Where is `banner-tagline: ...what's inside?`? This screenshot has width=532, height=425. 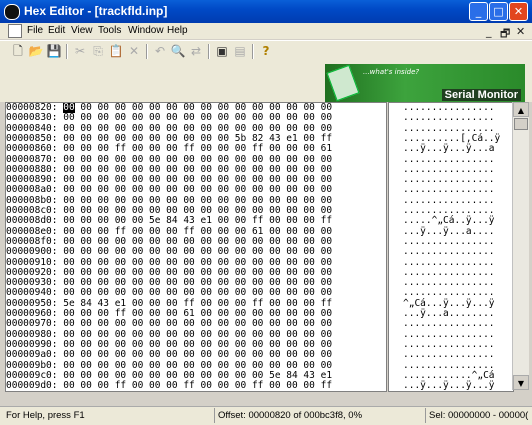
banner-tagline: ...what's inside? is located at coordinates (391, 72).